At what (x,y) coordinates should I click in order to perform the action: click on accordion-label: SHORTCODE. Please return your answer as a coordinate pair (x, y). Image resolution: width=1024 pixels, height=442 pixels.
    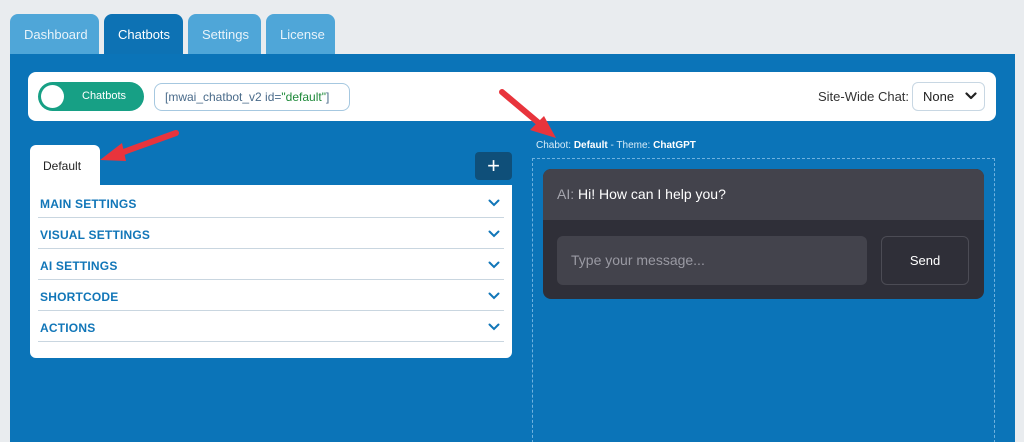
    Looking at the image, I should click on (79, 297).